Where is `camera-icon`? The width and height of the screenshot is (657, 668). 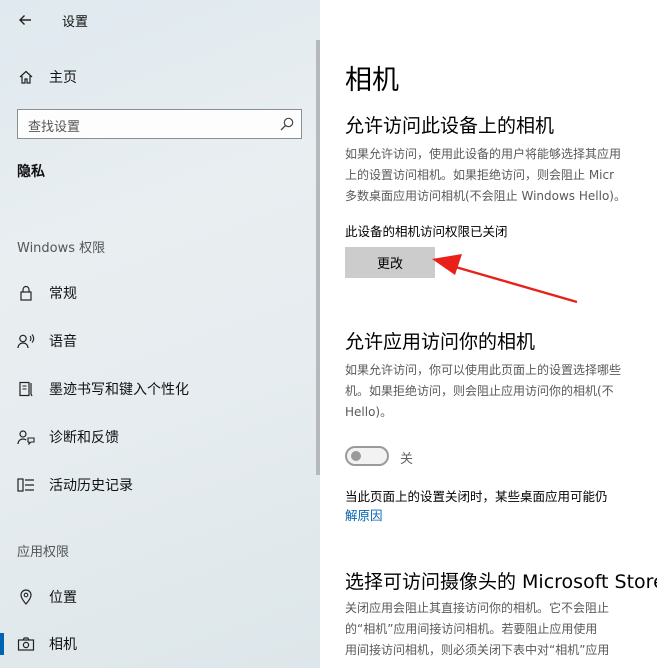
camera-icon is located at coordinates (26, 644).